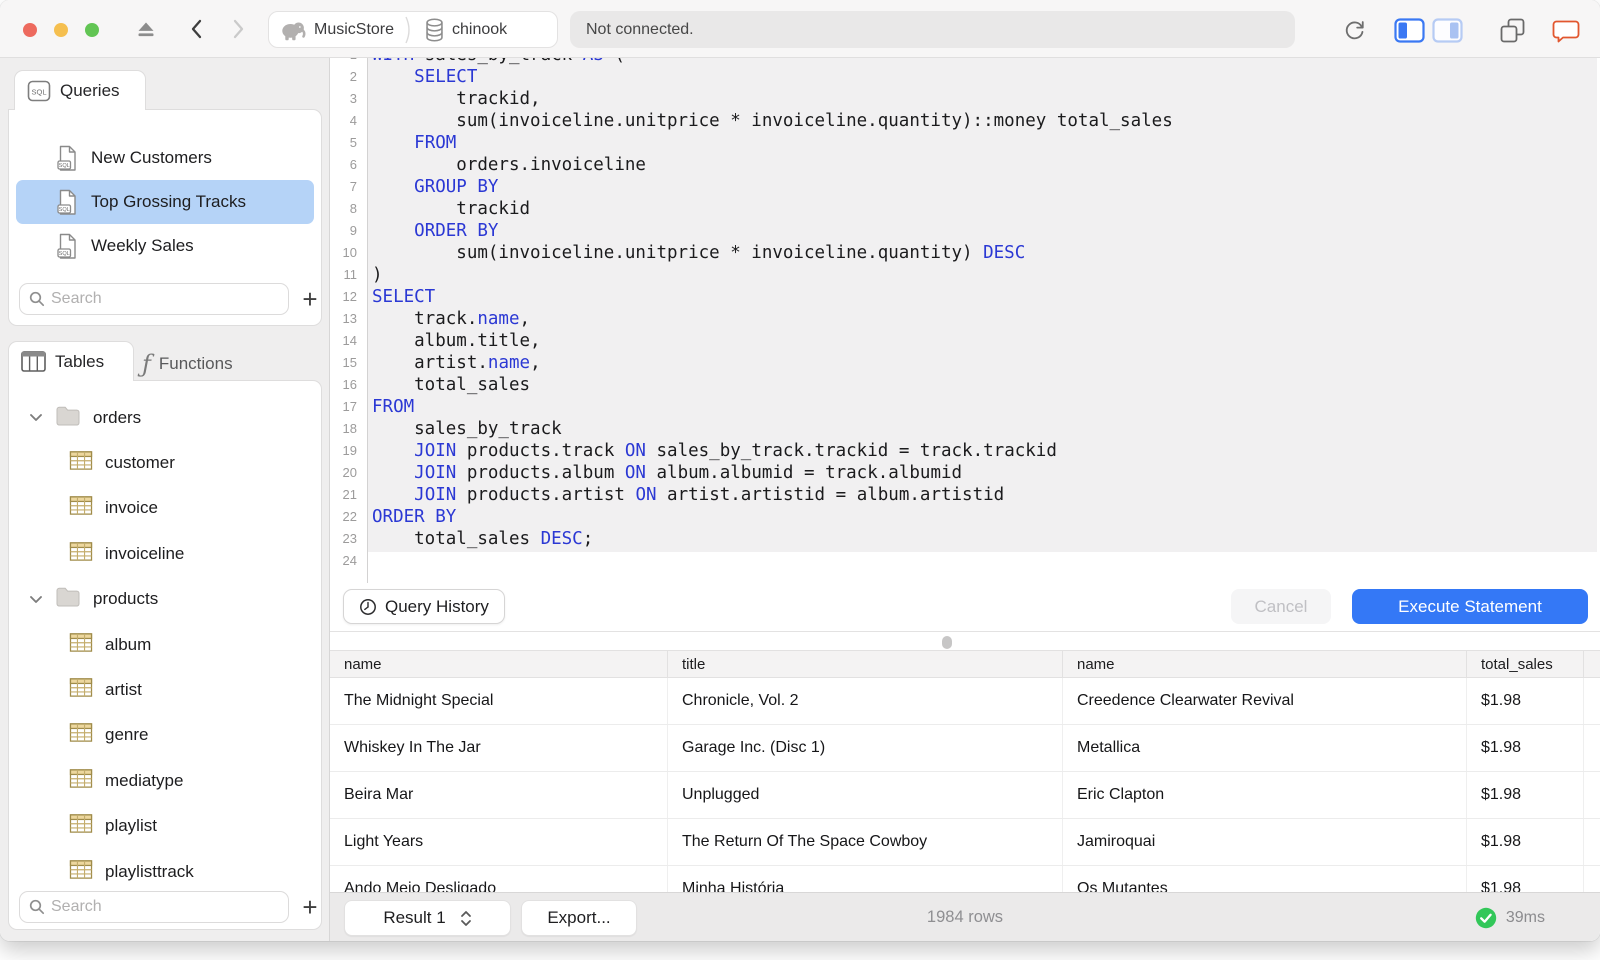 The width and height of the screenshot is (1600, 960). Describe the element at coordinates (1265, 842) in the screenshot. I see `table-cell: Jamiroquai` at that location.